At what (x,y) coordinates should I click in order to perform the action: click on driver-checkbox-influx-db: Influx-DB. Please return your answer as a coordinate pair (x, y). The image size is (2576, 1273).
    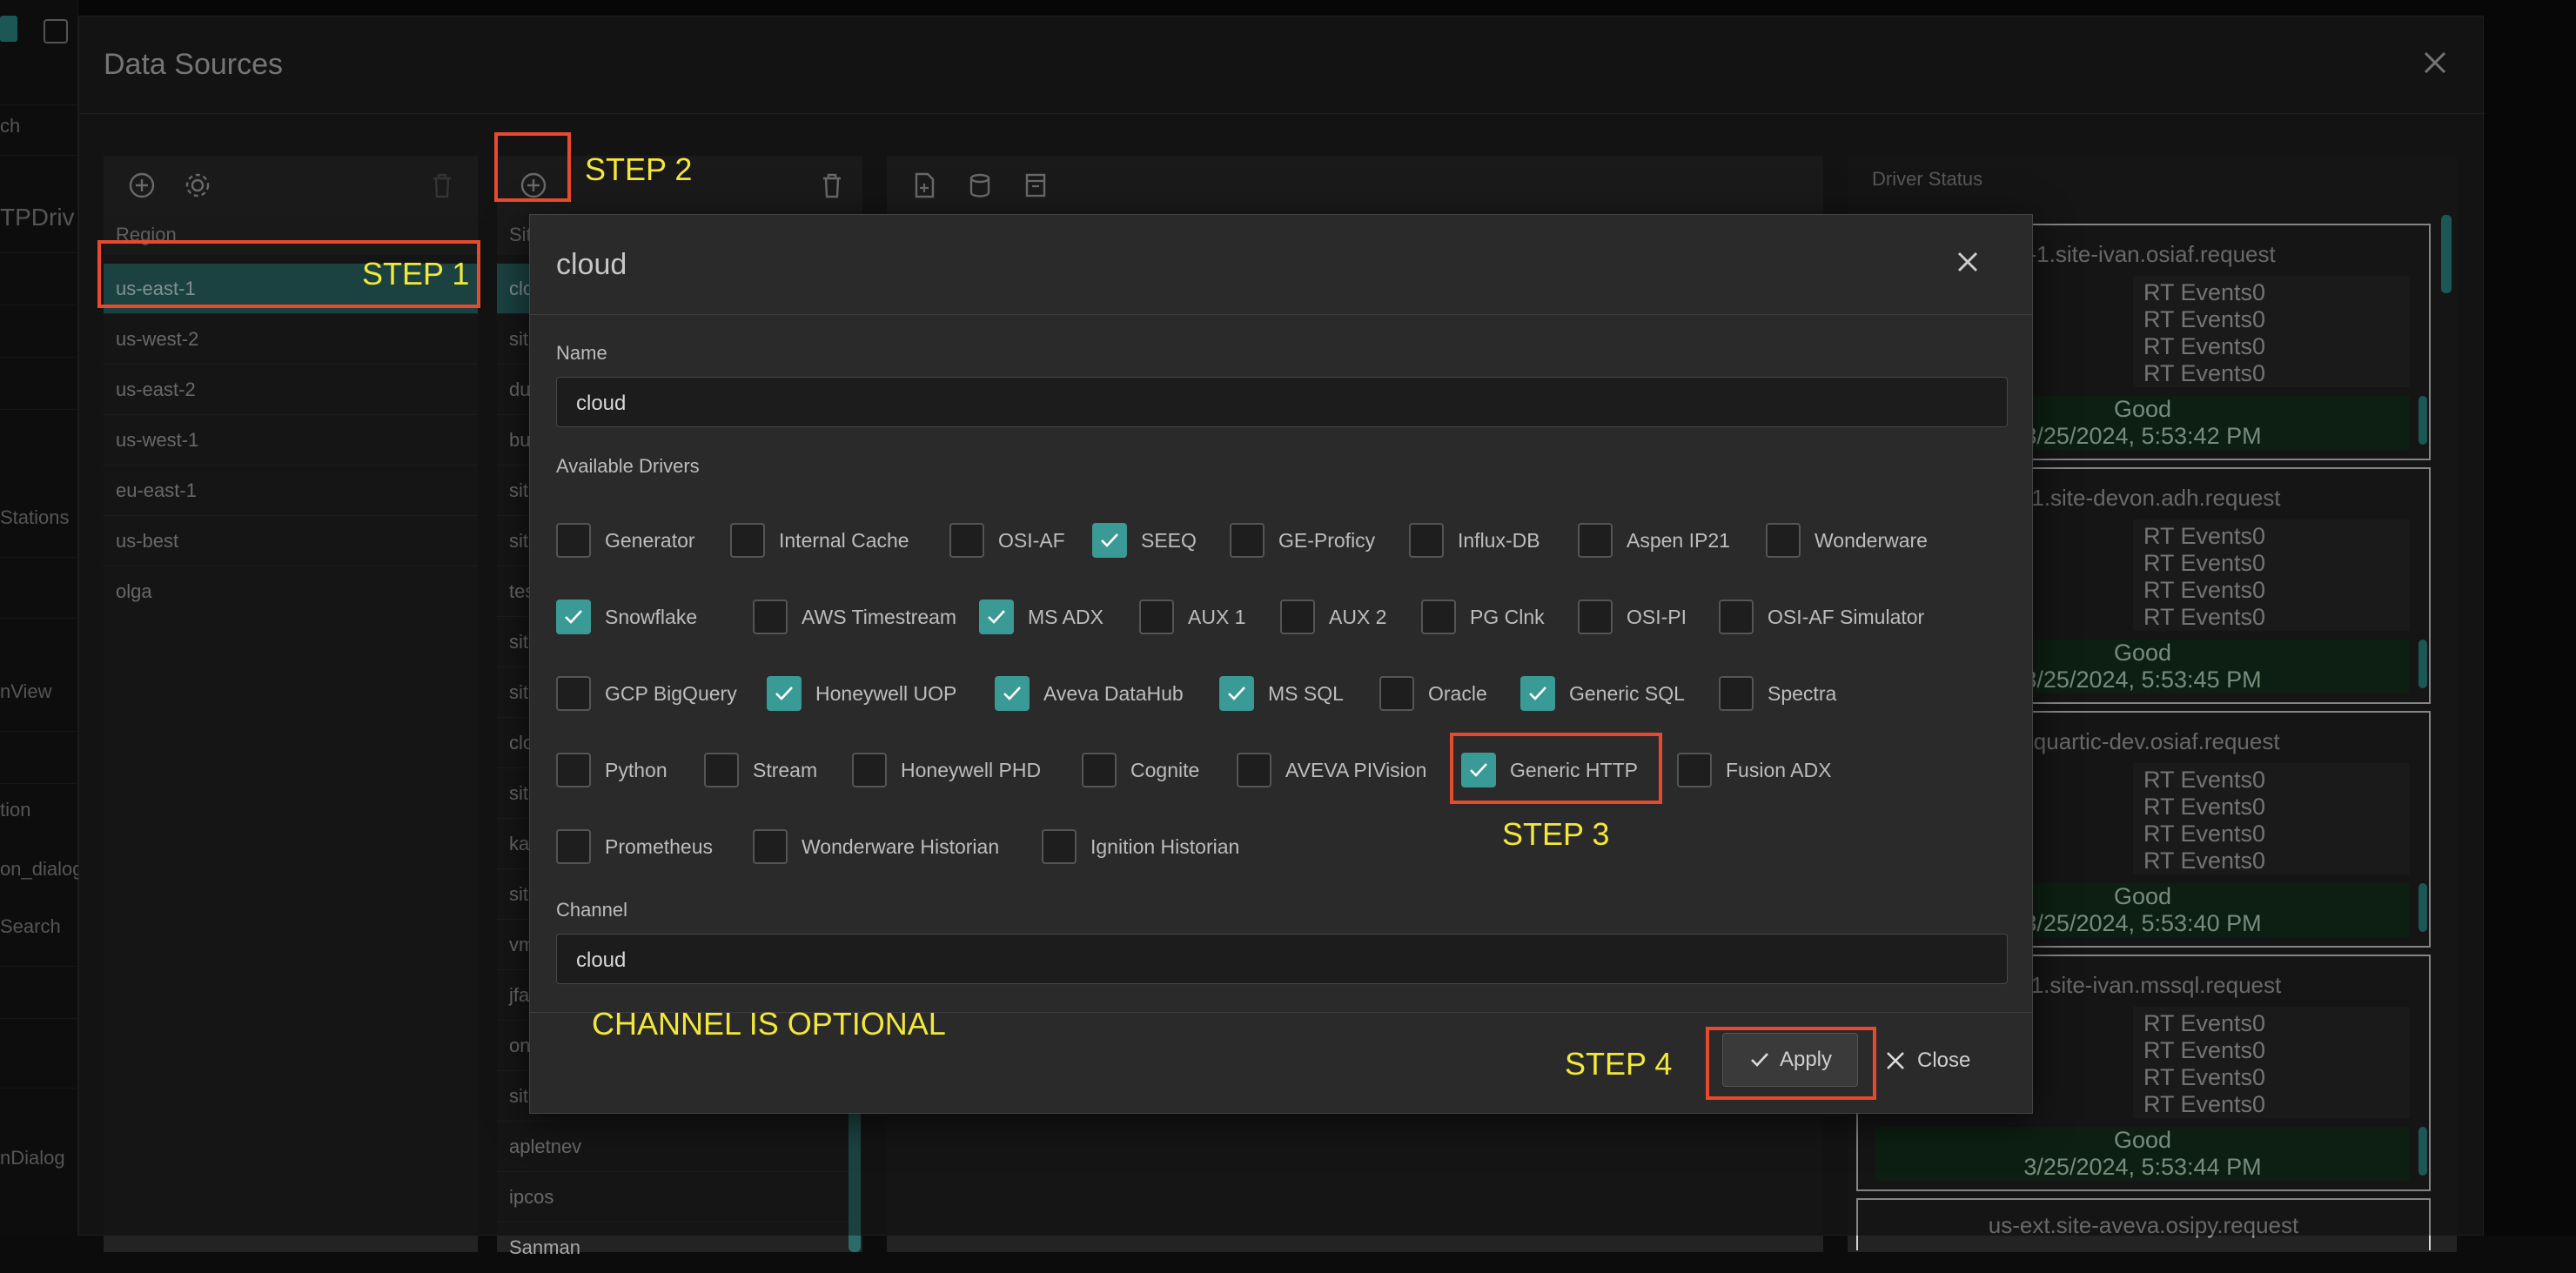
    Looking at the image, I should click on (1475, 540).